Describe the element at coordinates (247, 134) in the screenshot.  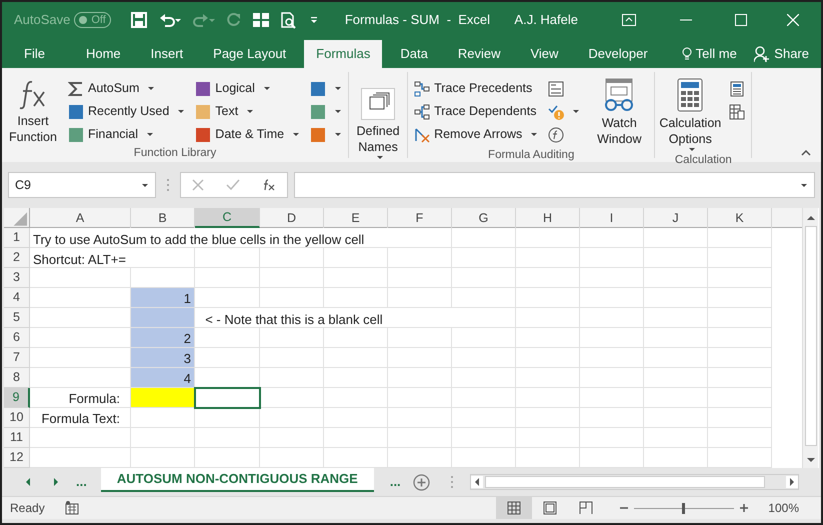
I see `ribbon-button: Date & Time` at that location.